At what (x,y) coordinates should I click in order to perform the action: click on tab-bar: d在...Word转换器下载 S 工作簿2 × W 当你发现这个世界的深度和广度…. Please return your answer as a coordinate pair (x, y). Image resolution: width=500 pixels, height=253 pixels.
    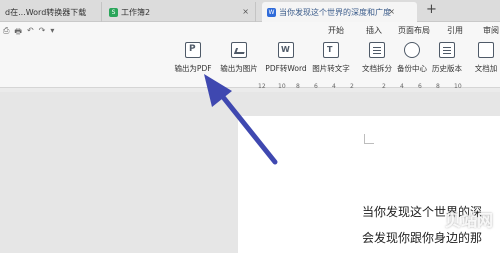
    Looking at the image, I should click on (250, 11).